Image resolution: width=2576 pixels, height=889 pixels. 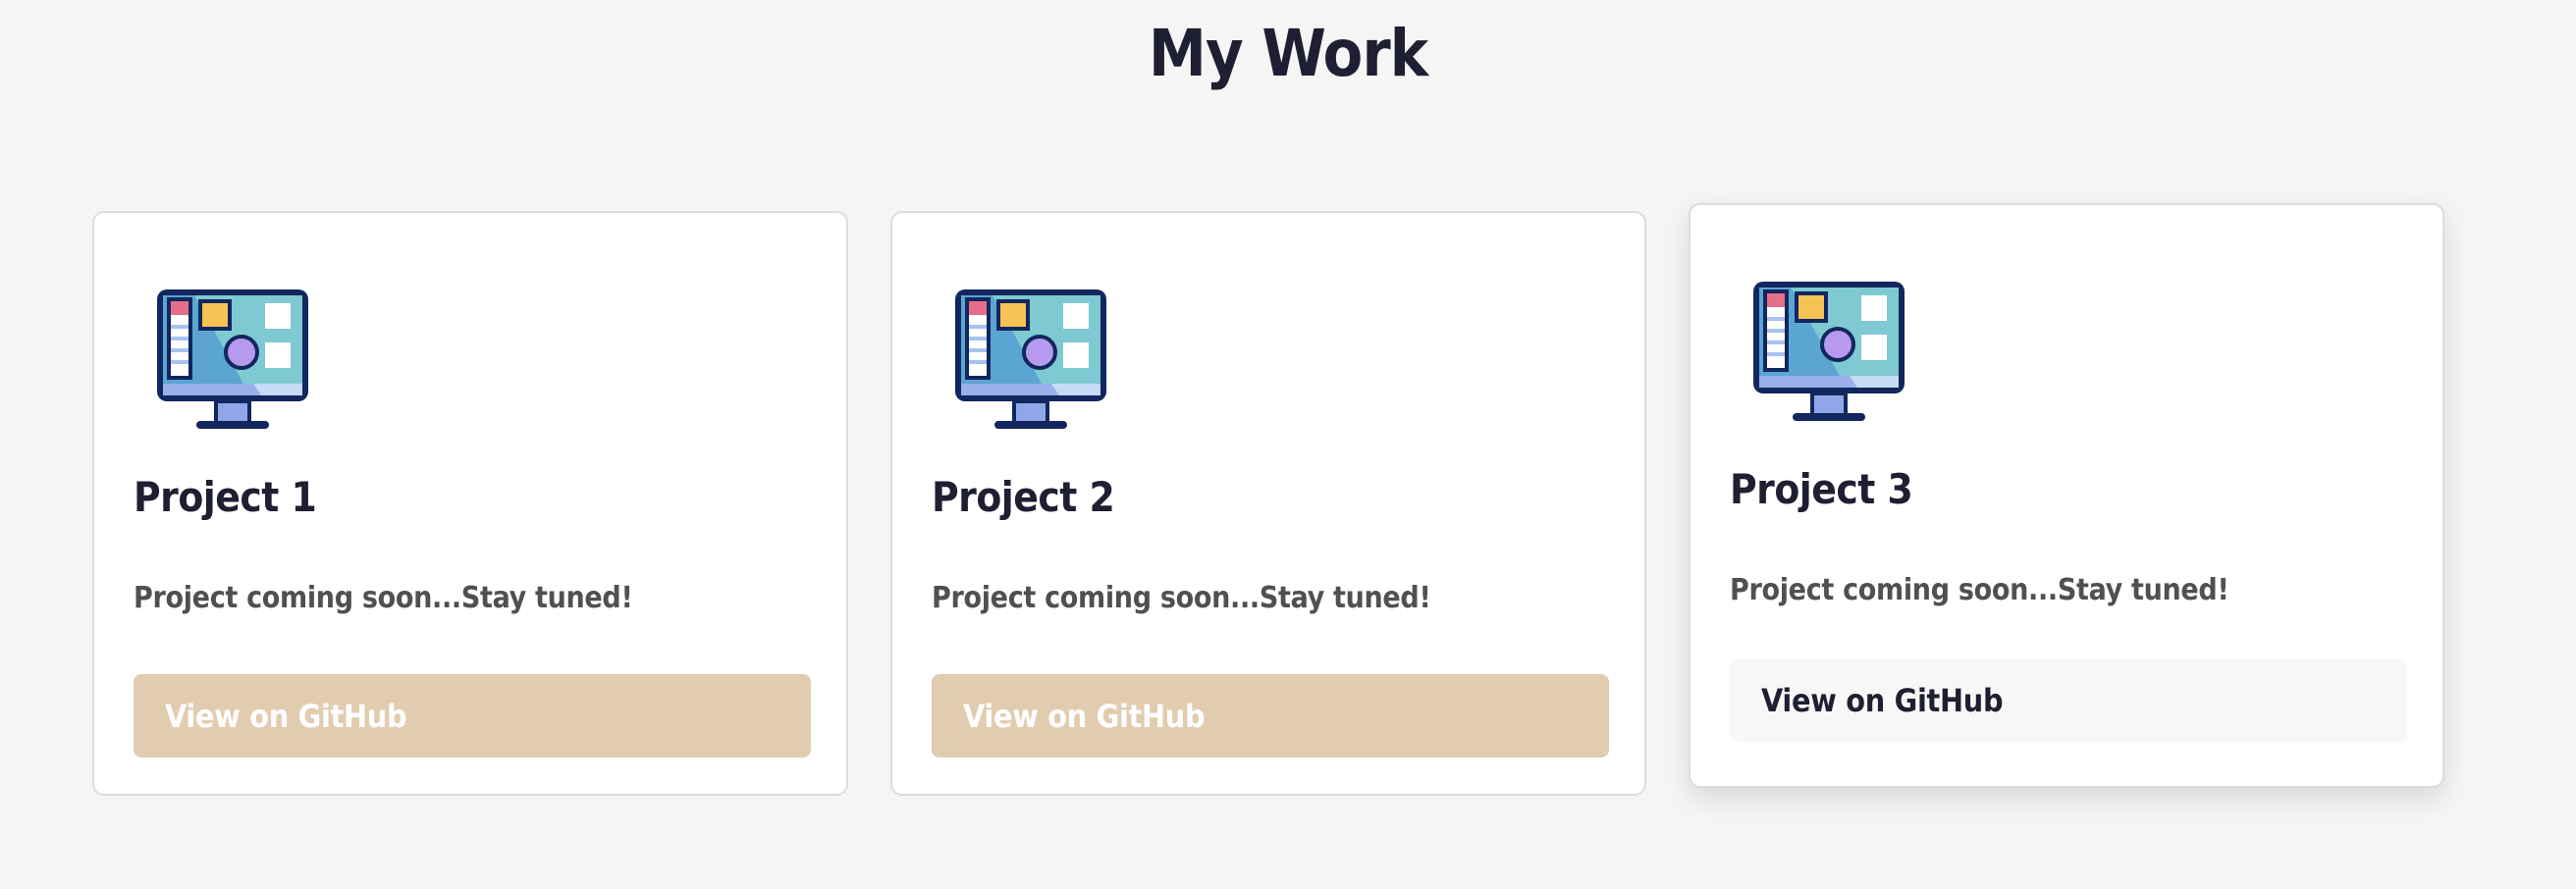 What do you see at coordinates (1023, 497) in the screenshot?
I see `project-title: Project 2` at bounding box center [1023, 497].